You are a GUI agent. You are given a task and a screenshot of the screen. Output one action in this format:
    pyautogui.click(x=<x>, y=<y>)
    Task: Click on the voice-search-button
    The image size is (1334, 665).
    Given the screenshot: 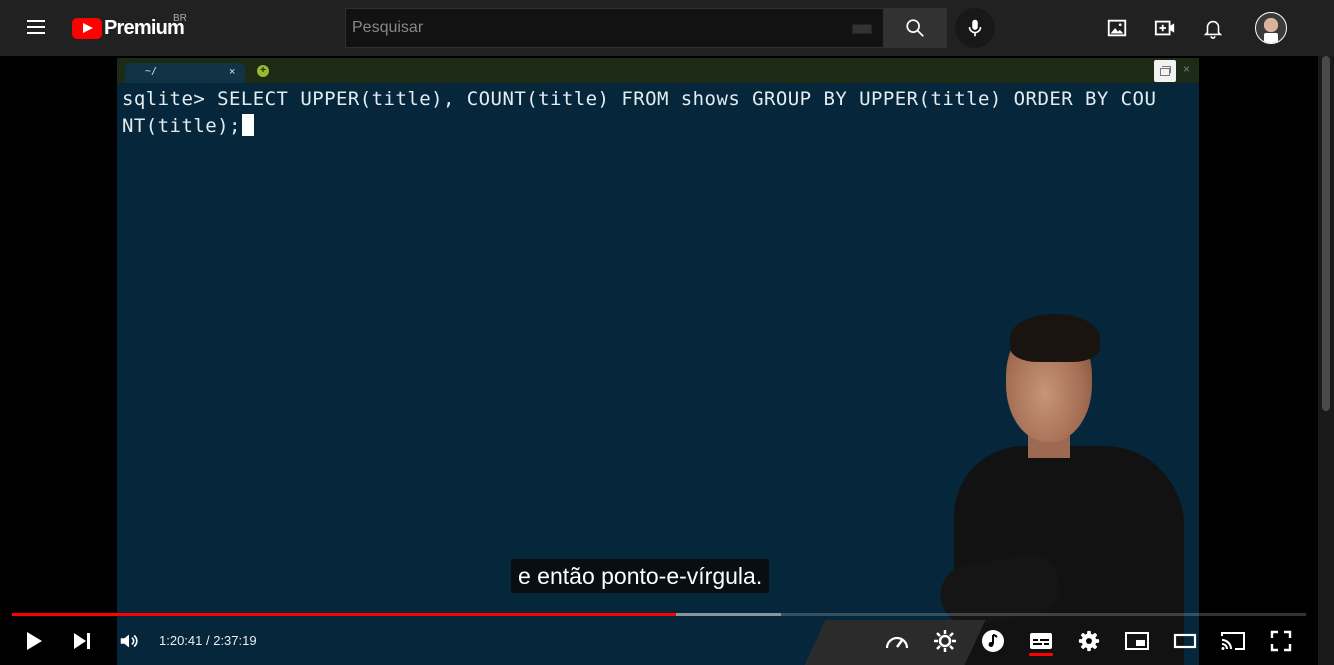 What is the action you would take?
    pyautogui.click(x=975, y=28)
    